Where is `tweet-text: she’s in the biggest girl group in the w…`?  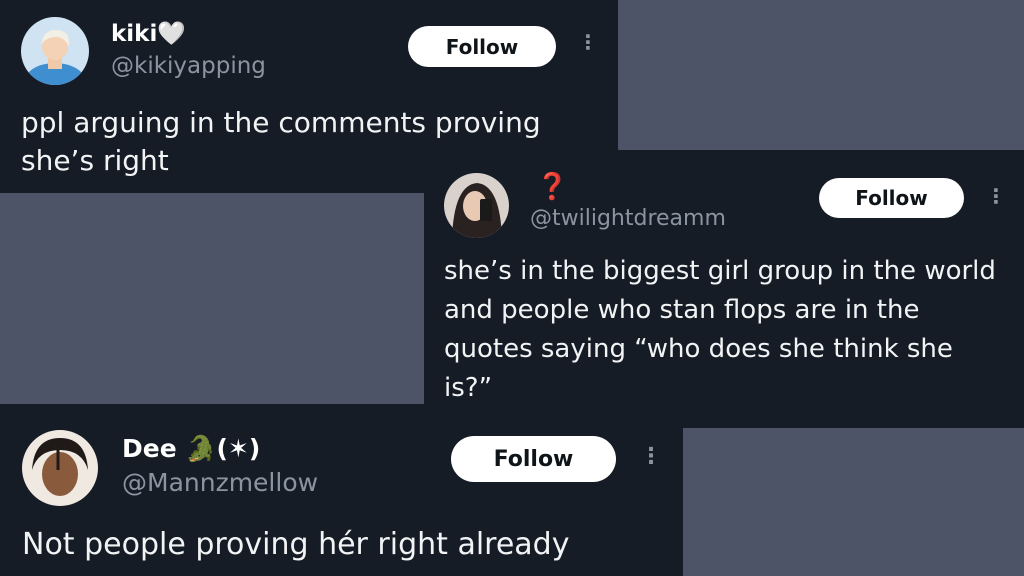
tweet-text: she’s in the biggest girl group in the w… is located at coordinates (720, 329).